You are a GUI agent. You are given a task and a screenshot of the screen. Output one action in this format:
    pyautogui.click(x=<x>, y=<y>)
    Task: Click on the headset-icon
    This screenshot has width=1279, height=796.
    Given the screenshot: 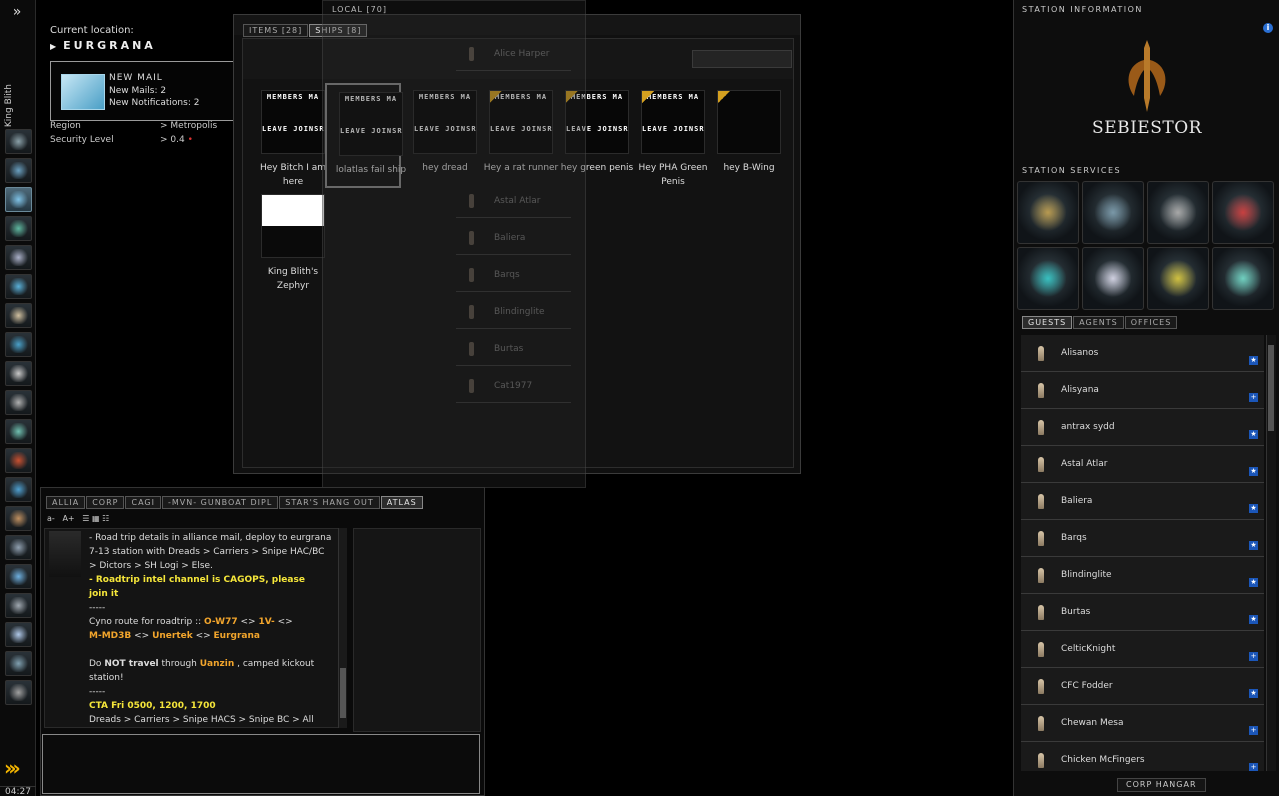 What is the action you would take?
    pyautogui.click(x=18, y=547)
    